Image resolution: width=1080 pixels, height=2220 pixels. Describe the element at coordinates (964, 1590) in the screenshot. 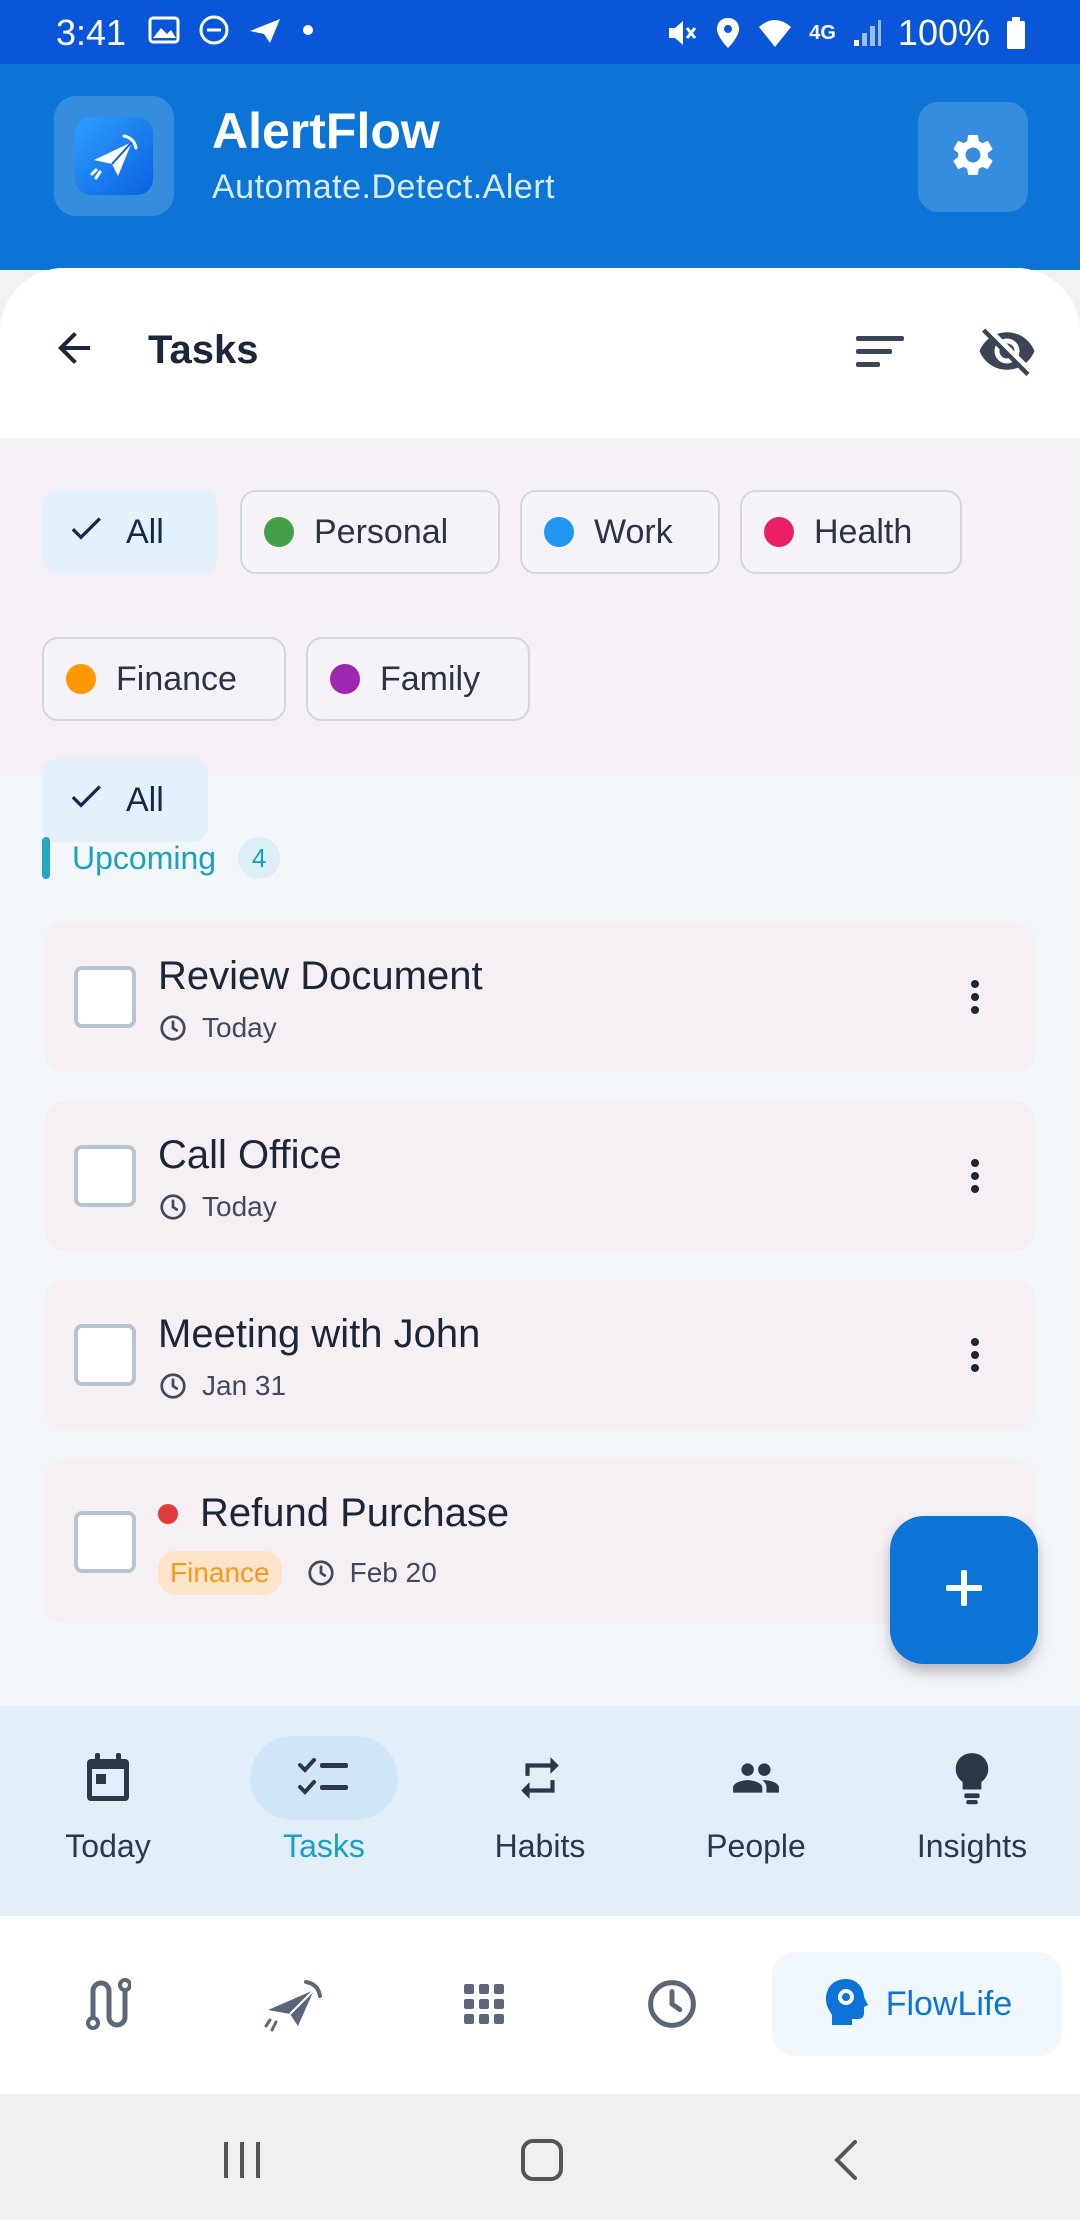

I see `add-task-button` at that location.